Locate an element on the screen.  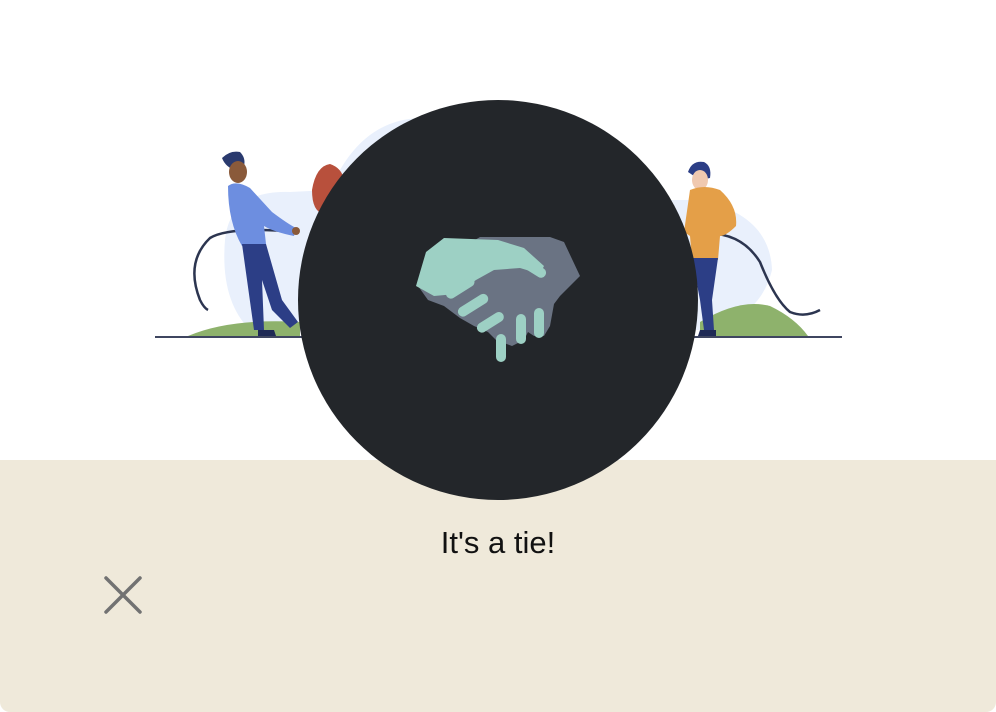
close-button is located at coordinates (123, 596).